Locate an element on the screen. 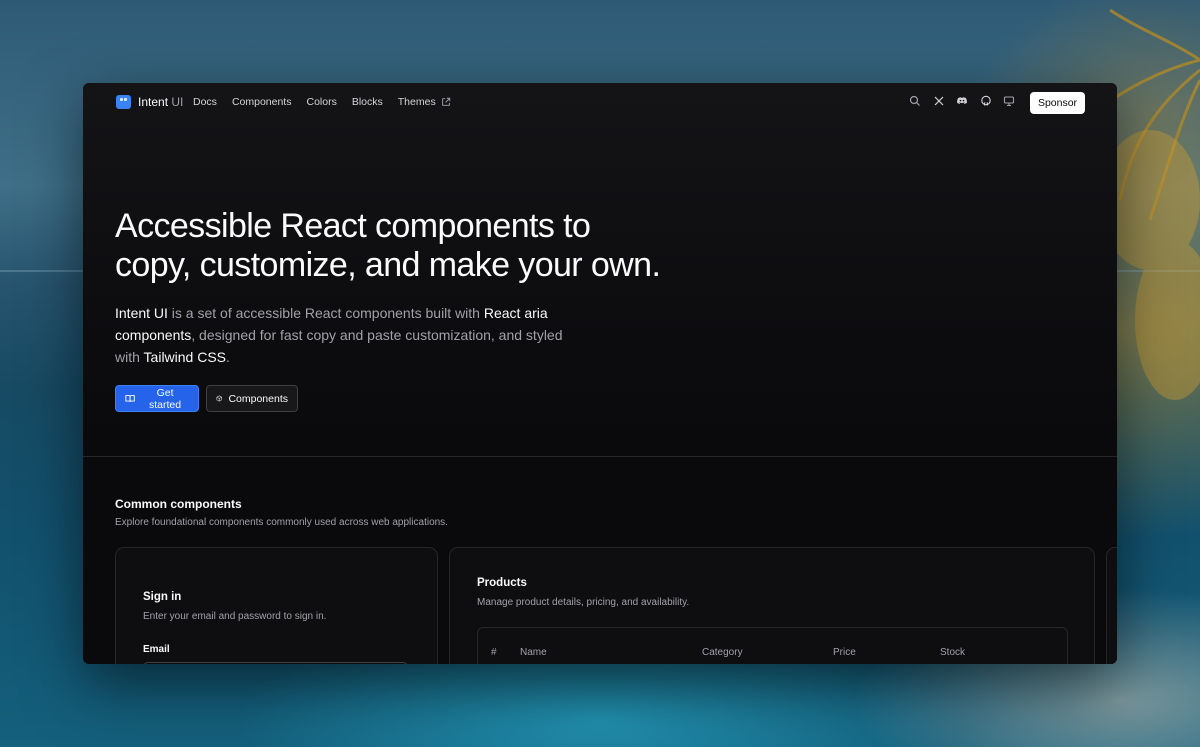  book-icon is located at coordinates (130, 398).